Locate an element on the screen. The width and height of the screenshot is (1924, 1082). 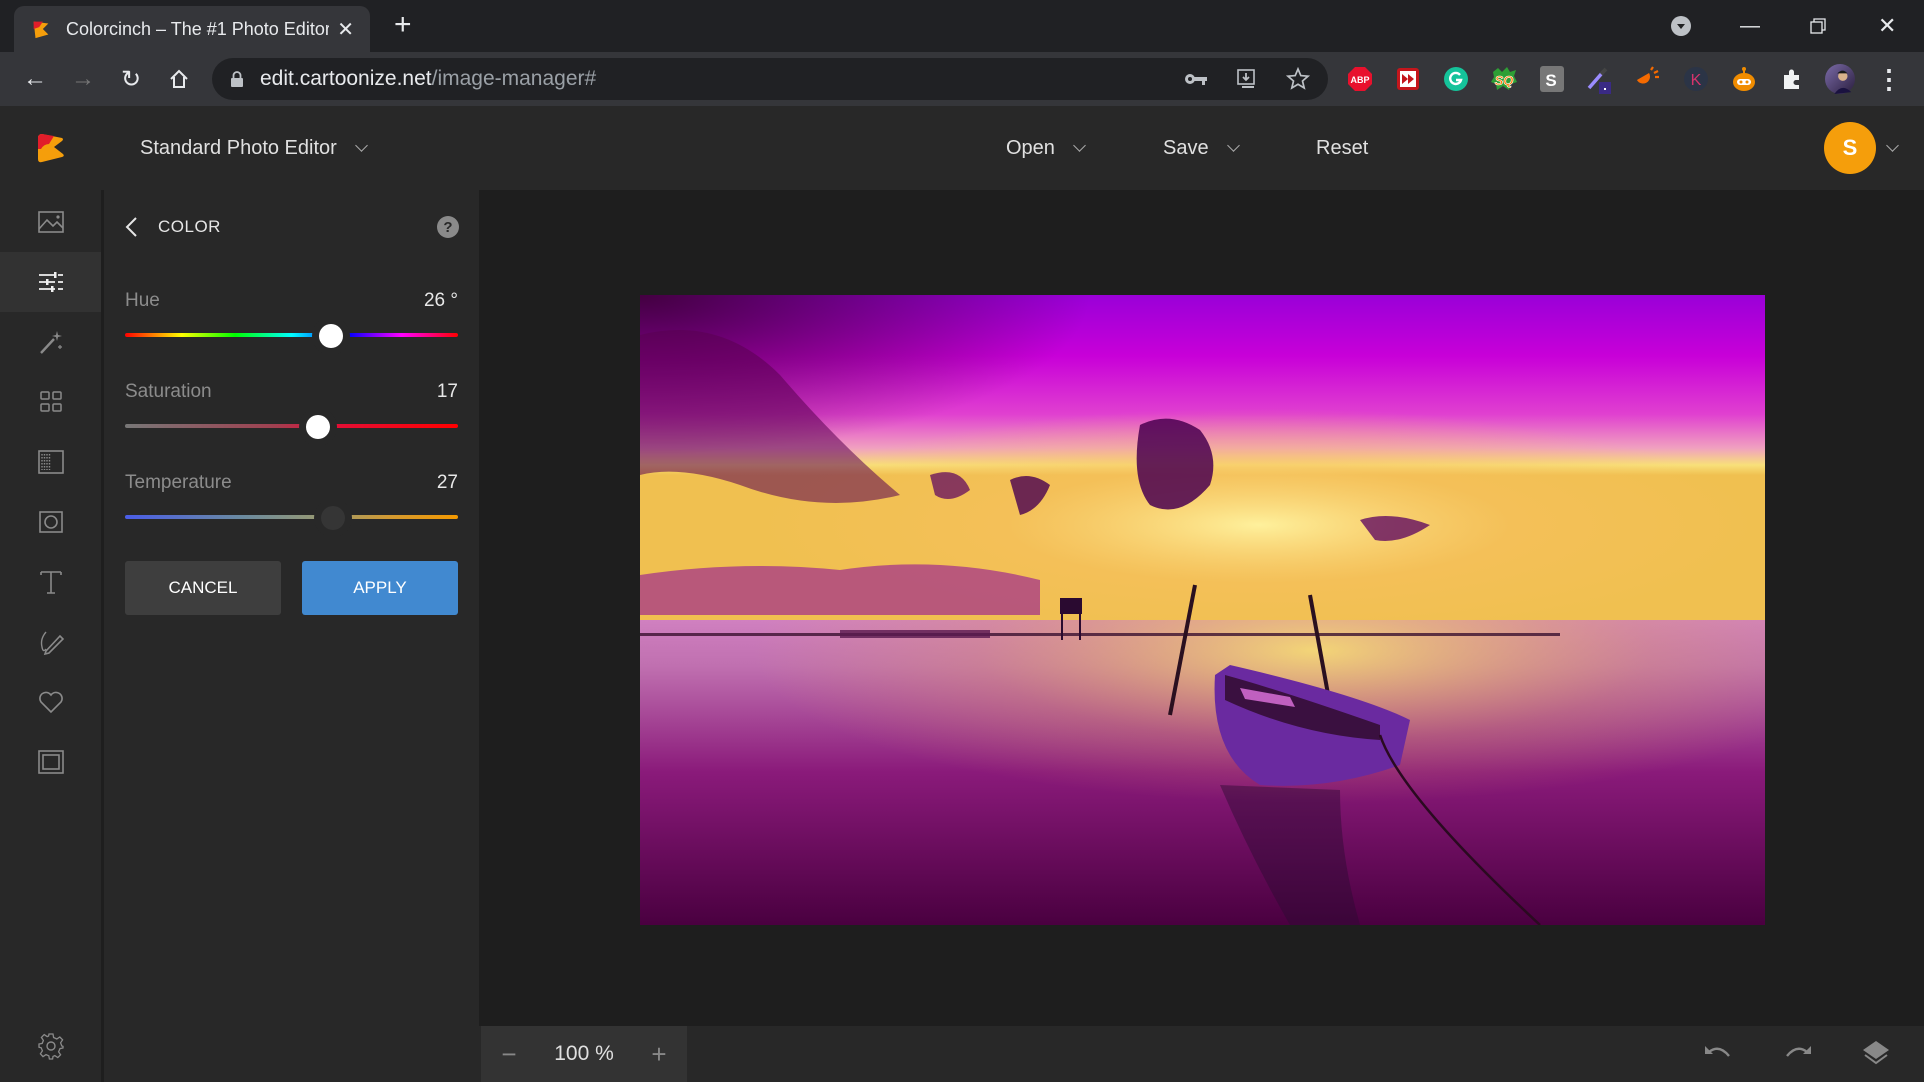
temperature-value: 27 is located at coordinates (447, 482).